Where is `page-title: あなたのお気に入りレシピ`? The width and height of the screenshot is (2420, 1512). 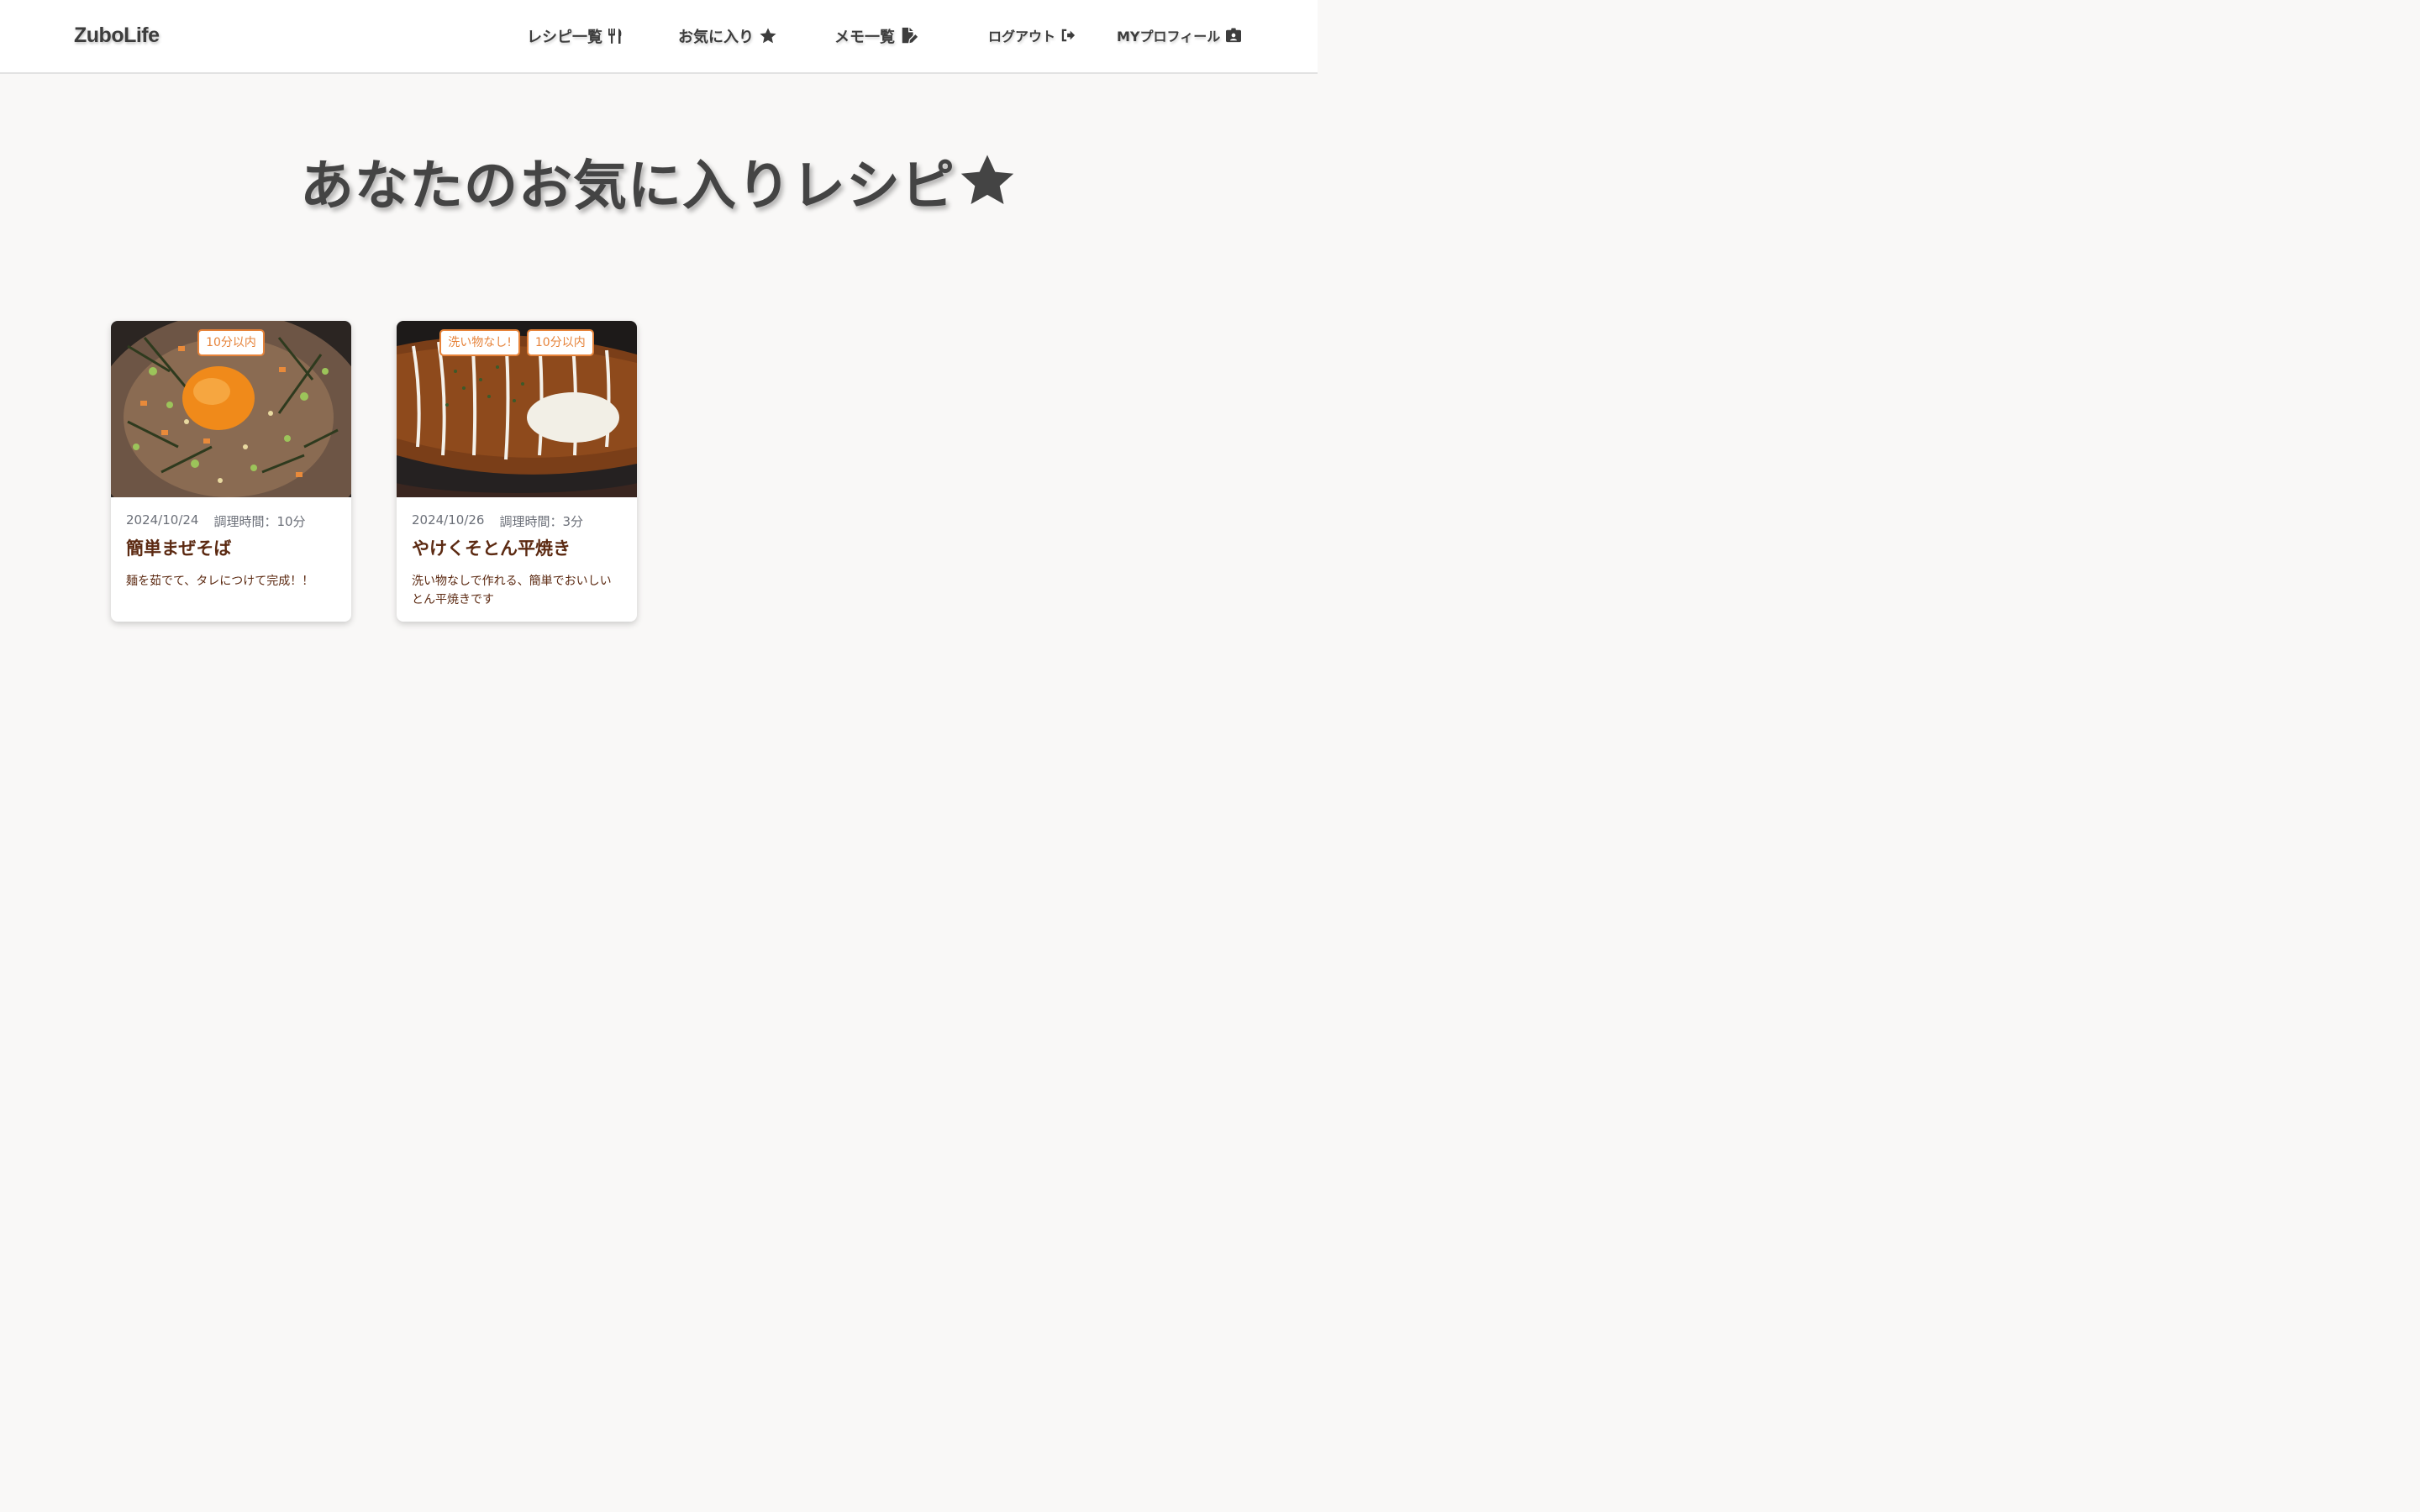 page-title: あなたのお気に入りレシピ is located at coordinates (659, 181).